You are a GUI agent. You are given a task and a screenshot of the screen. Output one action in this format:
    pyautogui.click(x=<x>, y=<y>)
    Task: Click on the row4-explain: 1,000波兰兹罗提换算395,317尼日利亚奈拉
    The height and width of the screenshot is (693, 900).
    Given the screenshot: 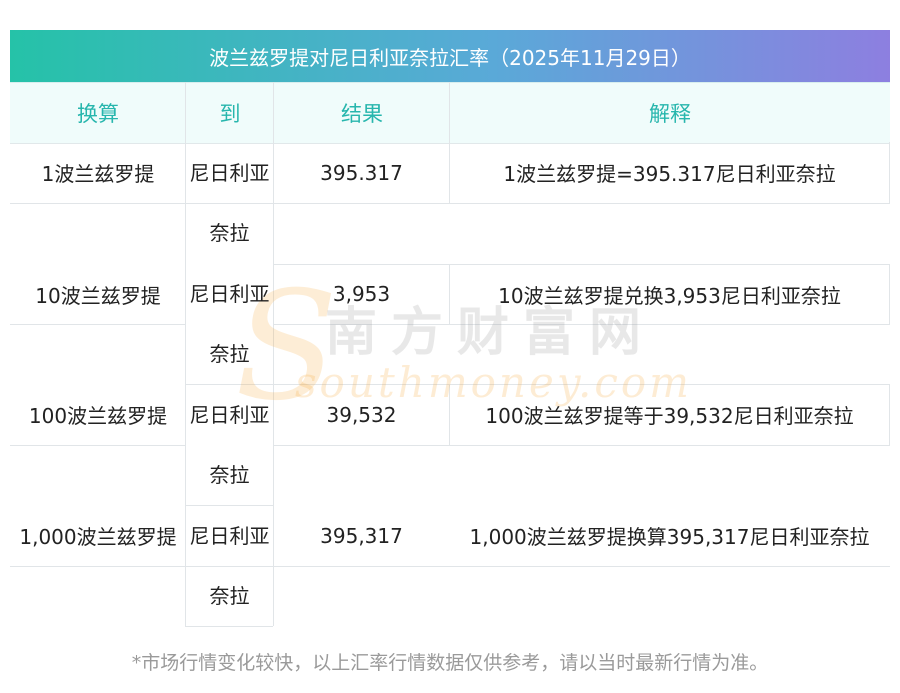 What is the action you would take?
    pyautogui.click(x=669, y=537)
    